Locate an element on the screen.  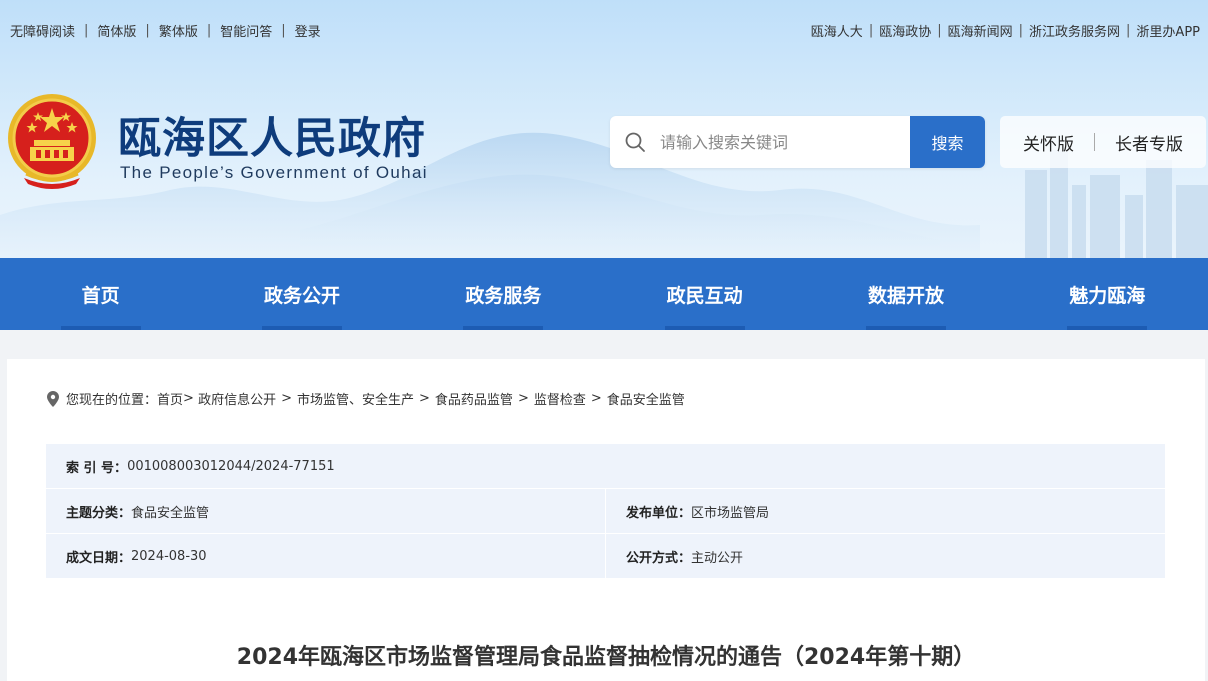
accessibility-link: 无障碍阅读 is located at coordinates (42, 30).